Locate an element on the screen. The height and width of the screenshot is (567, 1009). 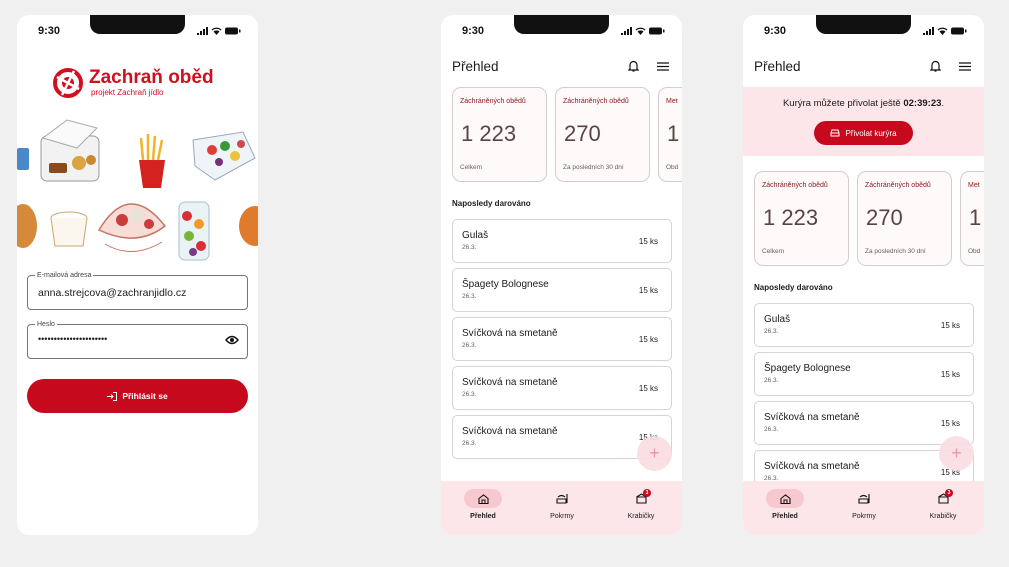
password-field: Heslo •••••••••••••••••••••• is located at coordinates (137, 339).